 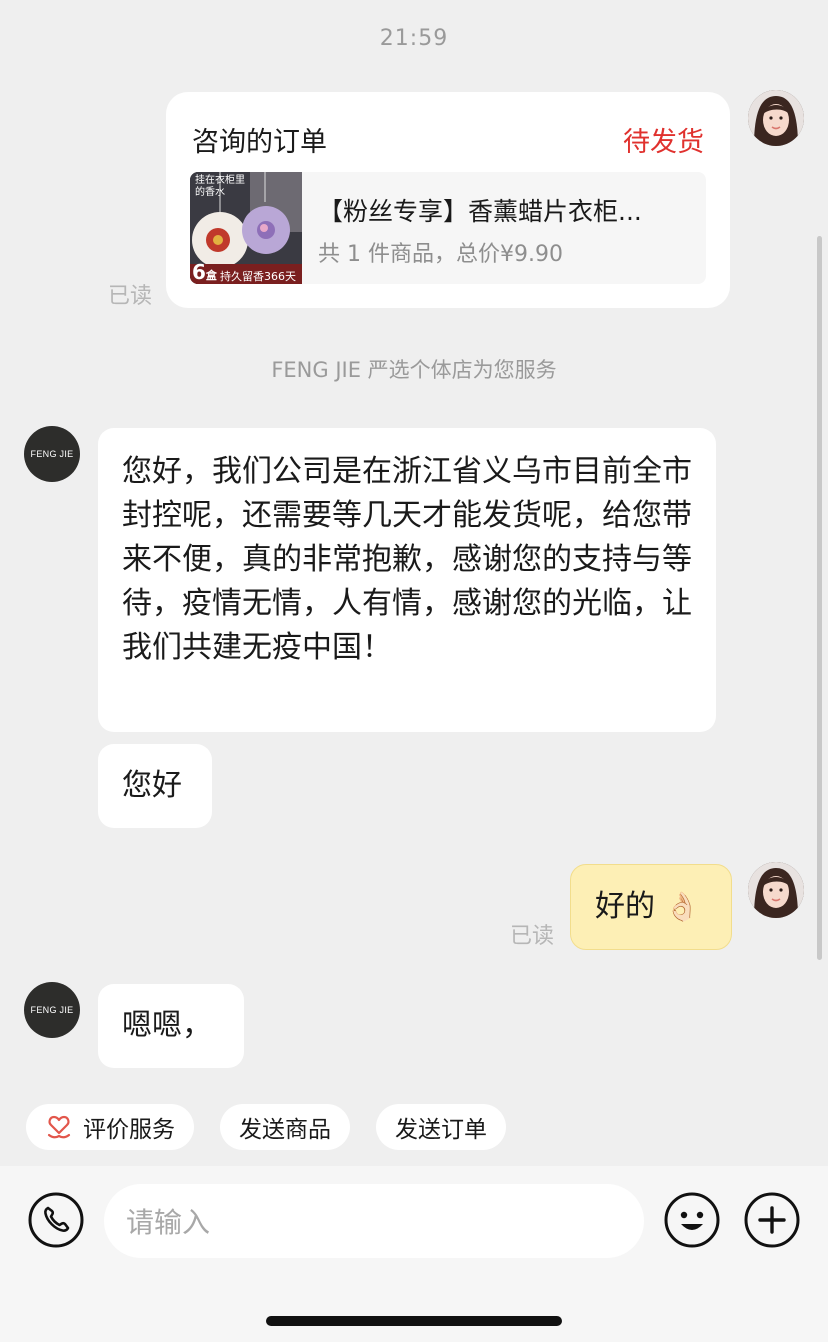 What do you see at coordinates (246, 228) in the screenshot?
I see `product-thumbnail: 挂在衣柜里 的香水 6盒 持久留香366天` at bounding box center [246, 228].